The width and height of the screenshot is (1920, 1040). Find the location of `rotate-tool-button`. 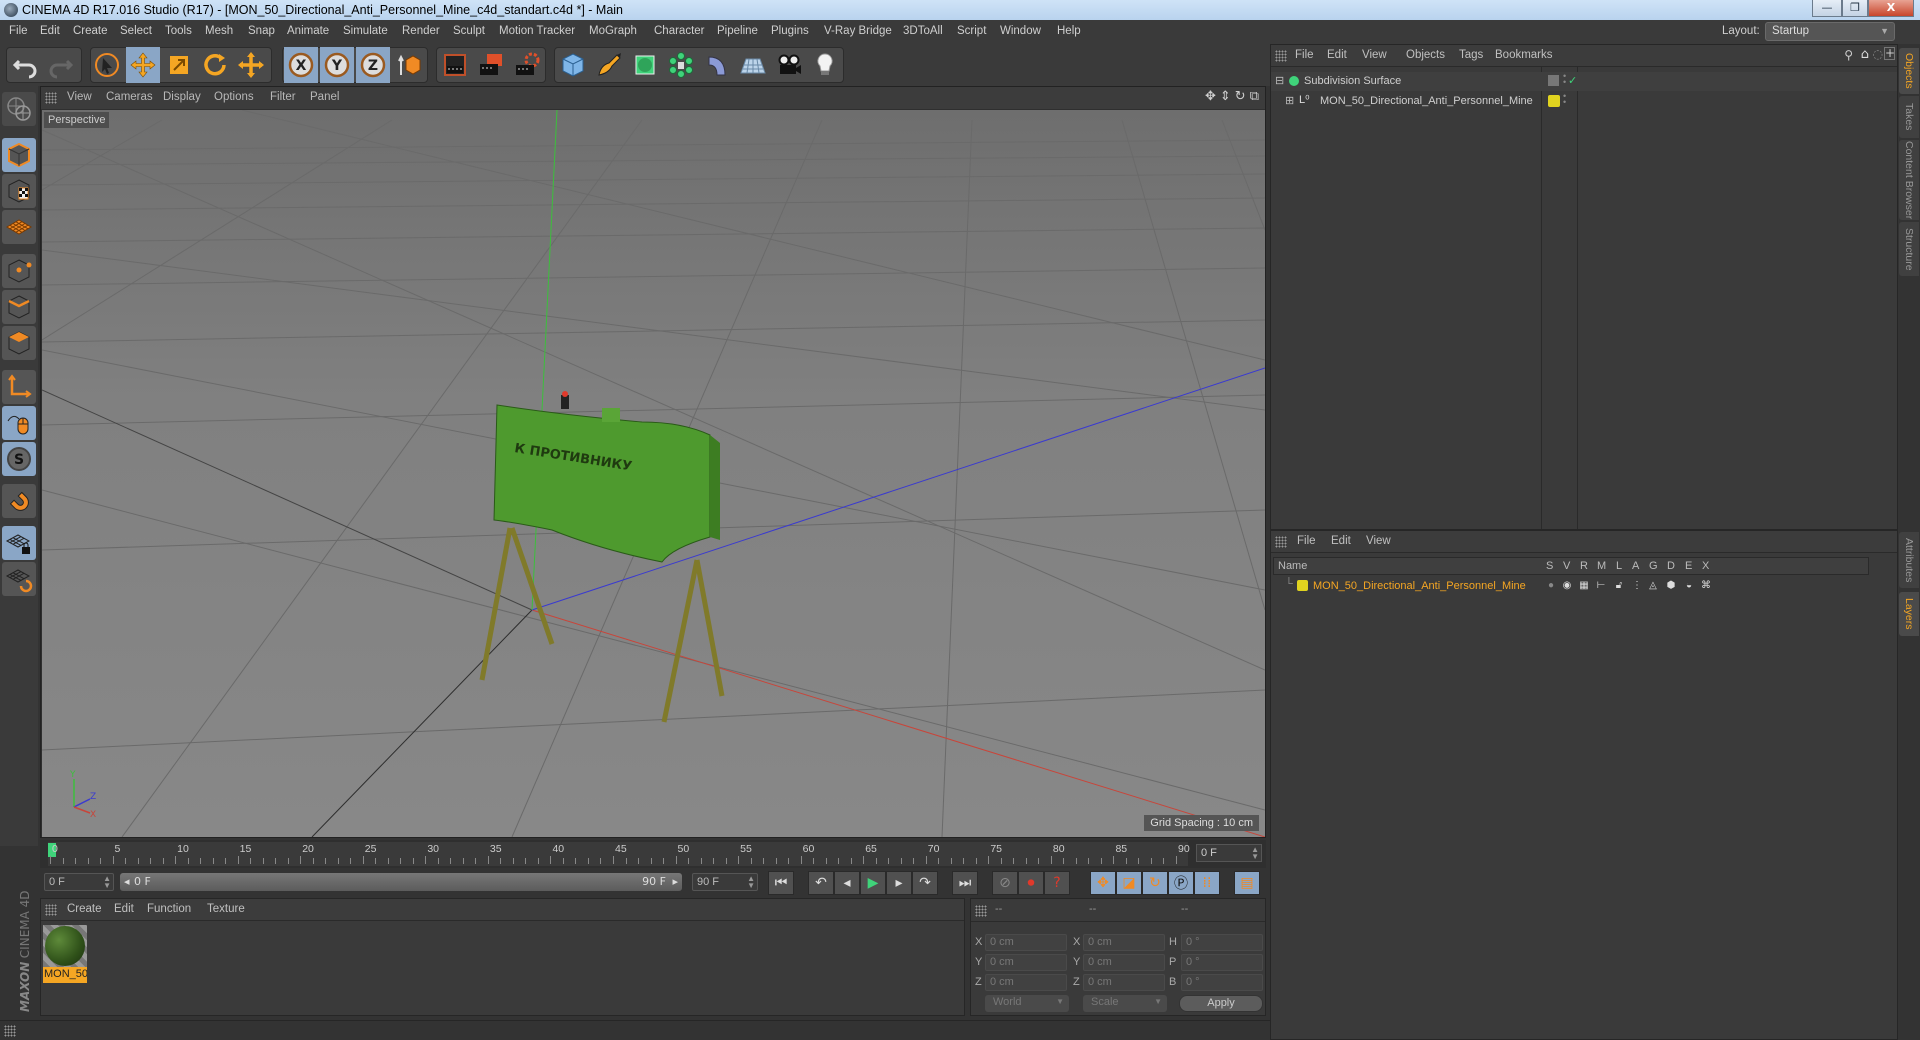

rotate-tool-button is located at coordinates (215, 65).